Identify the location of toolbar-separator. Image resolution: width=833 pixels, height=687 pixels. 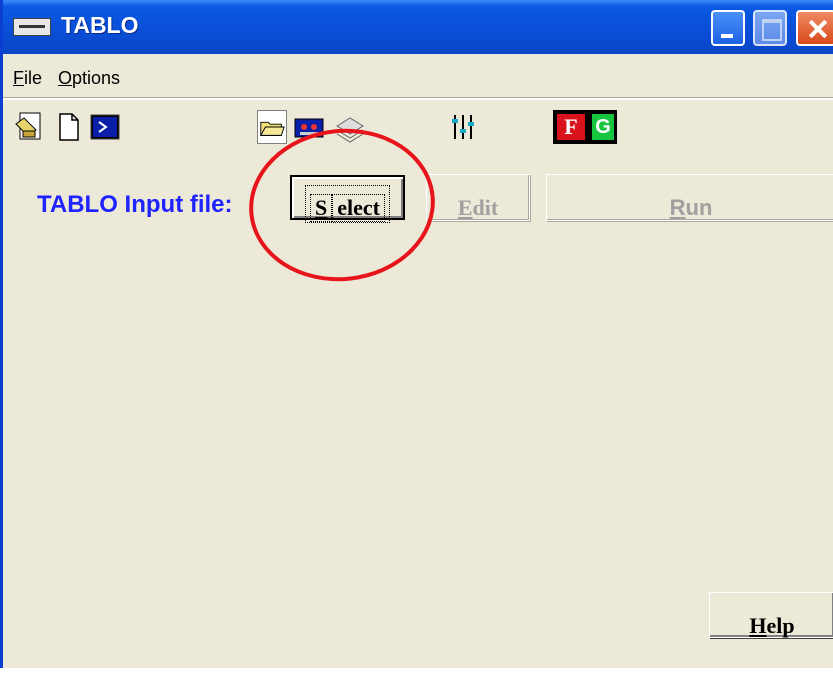
(418, 98).